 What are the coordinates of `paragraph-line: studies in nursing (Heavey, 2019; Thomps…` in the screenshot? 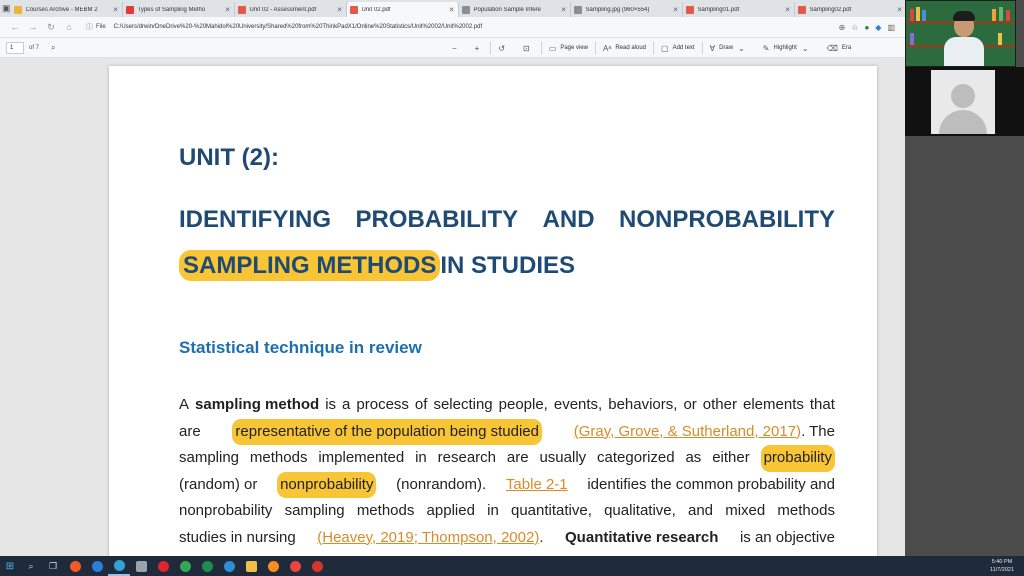 It's located at (507, 538).